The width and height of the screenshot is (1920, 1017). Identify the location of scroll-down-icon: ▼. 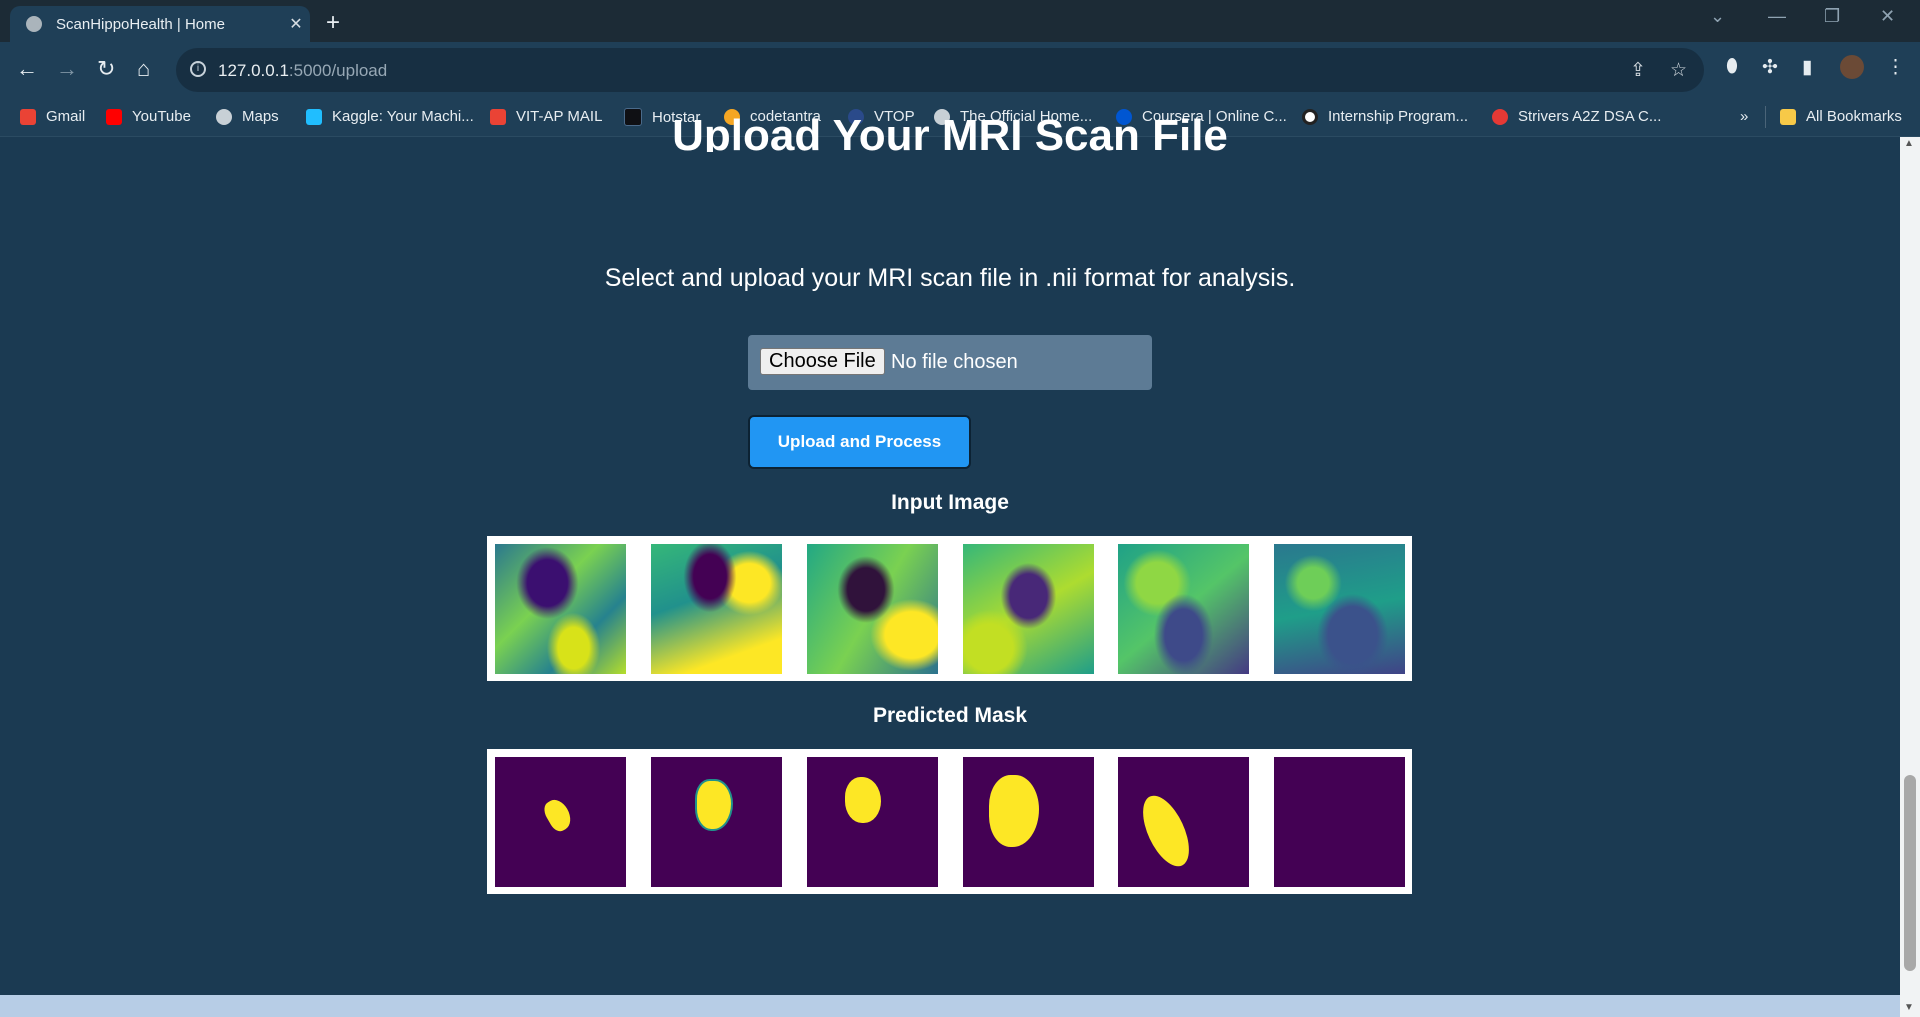
(1909, 1007).